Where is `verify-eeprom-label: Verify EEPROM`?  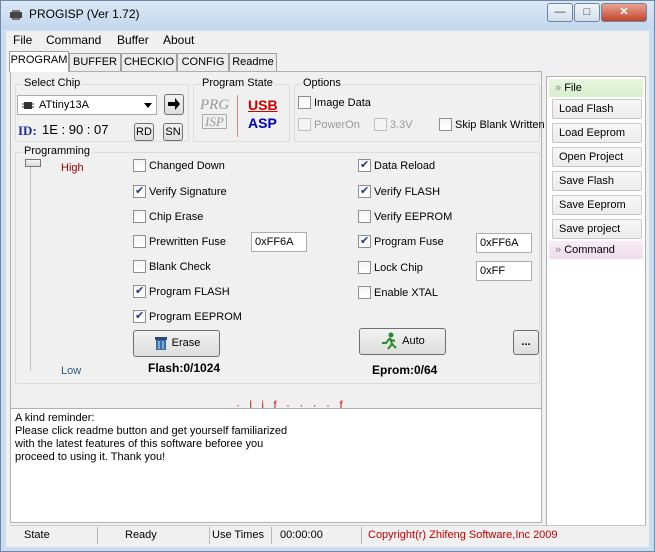
verify-eeprom-label: Verify EEPROM is located at coordinates (413, 217).